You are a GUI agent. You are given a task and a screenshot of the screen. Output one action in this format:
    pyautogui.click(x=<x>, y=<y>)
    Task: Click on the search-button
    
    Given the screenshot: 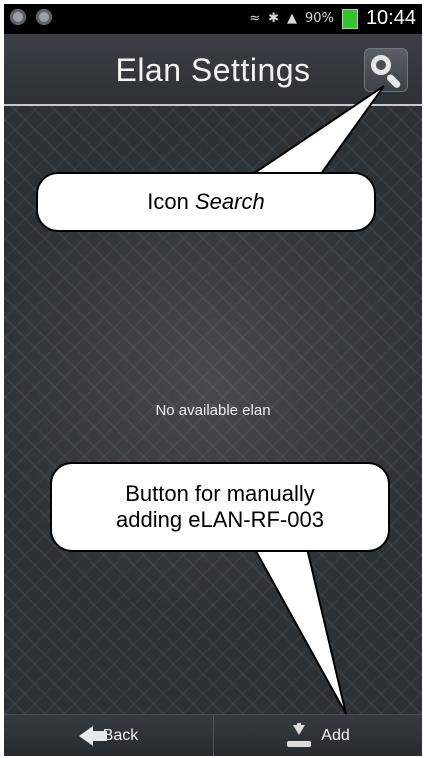 What is the action you would take?
    pyautogui.click(x=386, y=70)
    